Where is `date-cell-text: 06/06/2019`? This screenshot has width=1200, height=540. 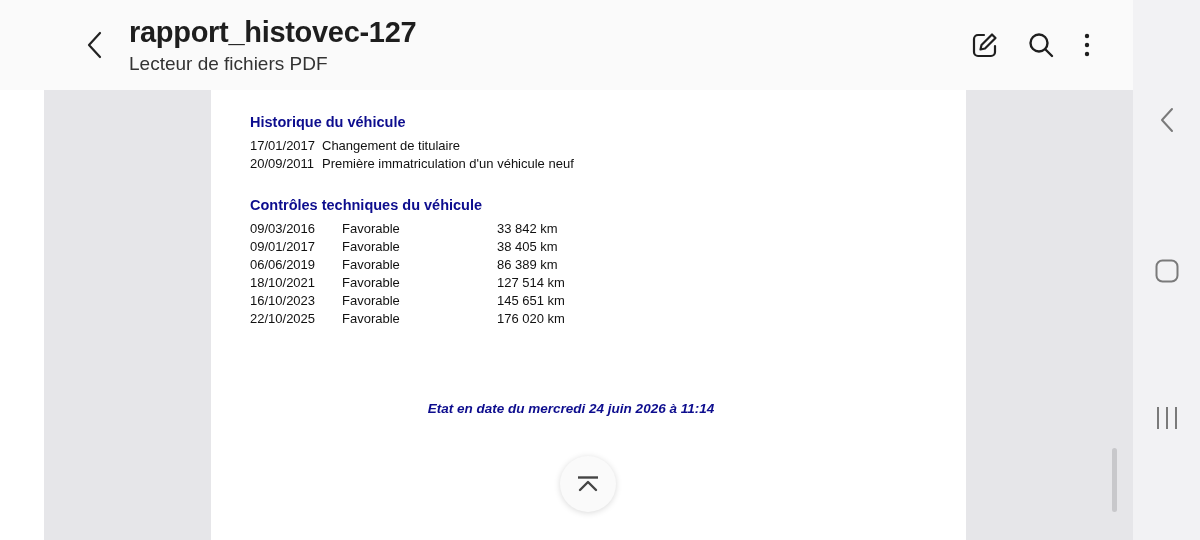 date-cell-text: 06/06/2019 is located at coordinates (283, 265).